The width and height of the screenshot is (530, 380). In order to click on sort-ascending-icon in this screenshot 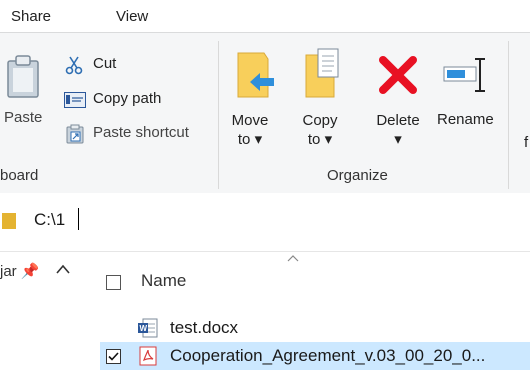, I will do `click(293, 258)`.